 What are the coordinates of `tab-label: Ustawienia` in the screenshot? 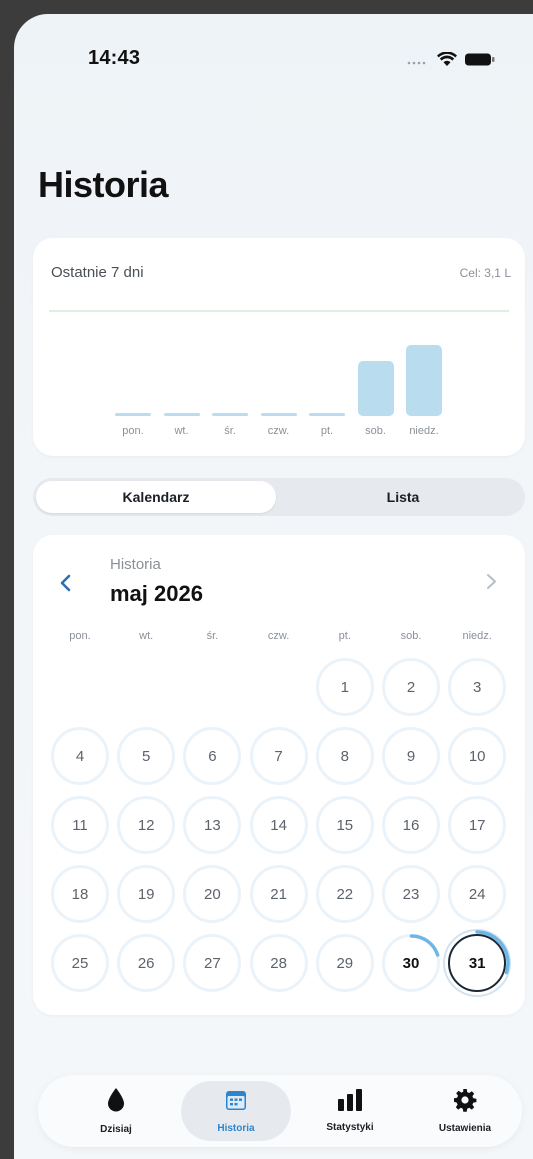 It's located at (465, 1128).